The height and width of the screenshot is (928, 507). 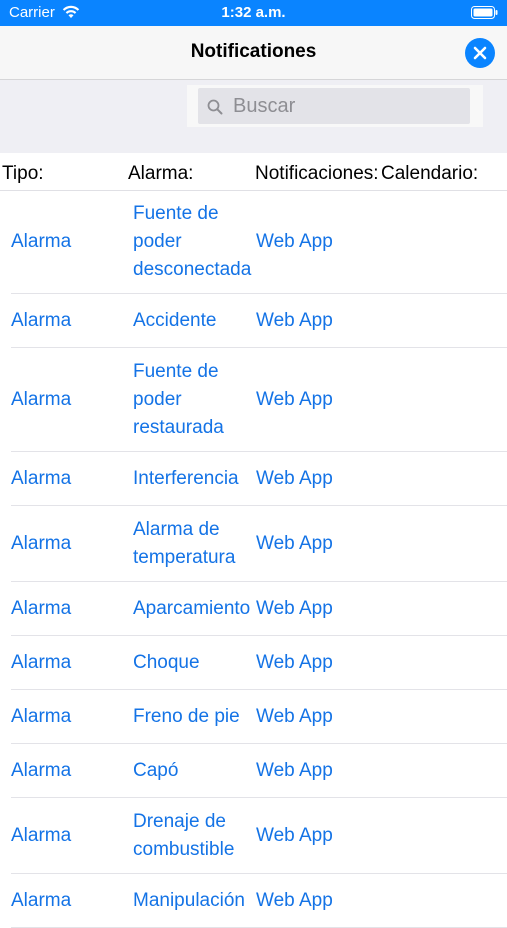 I want to click on cell-alarma: Fuente de poder desconectada, so click(x=192, y=241).